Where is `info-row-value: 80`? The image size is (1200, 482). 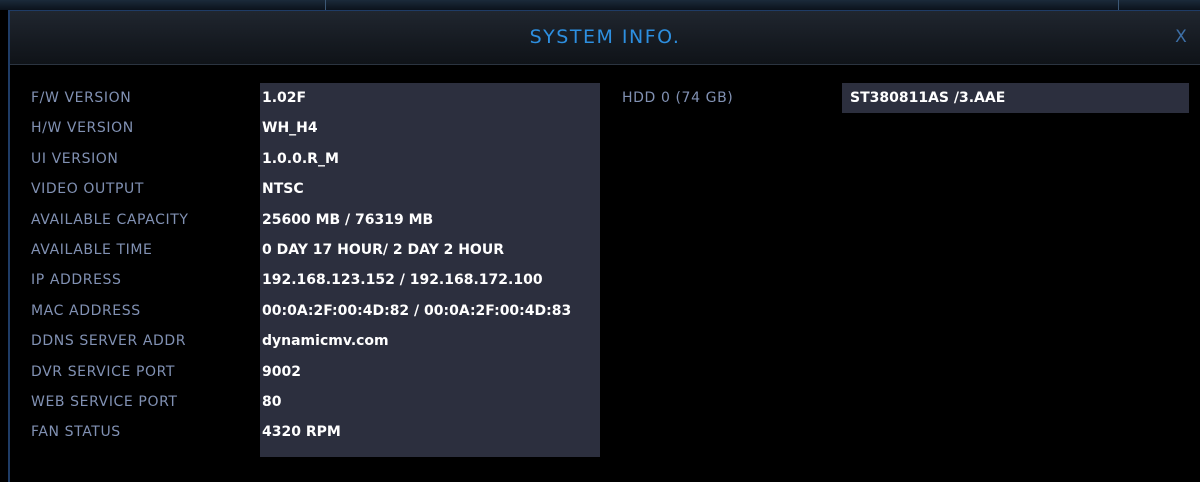 info-row-value: 80 is located at coordinates (272, 402).